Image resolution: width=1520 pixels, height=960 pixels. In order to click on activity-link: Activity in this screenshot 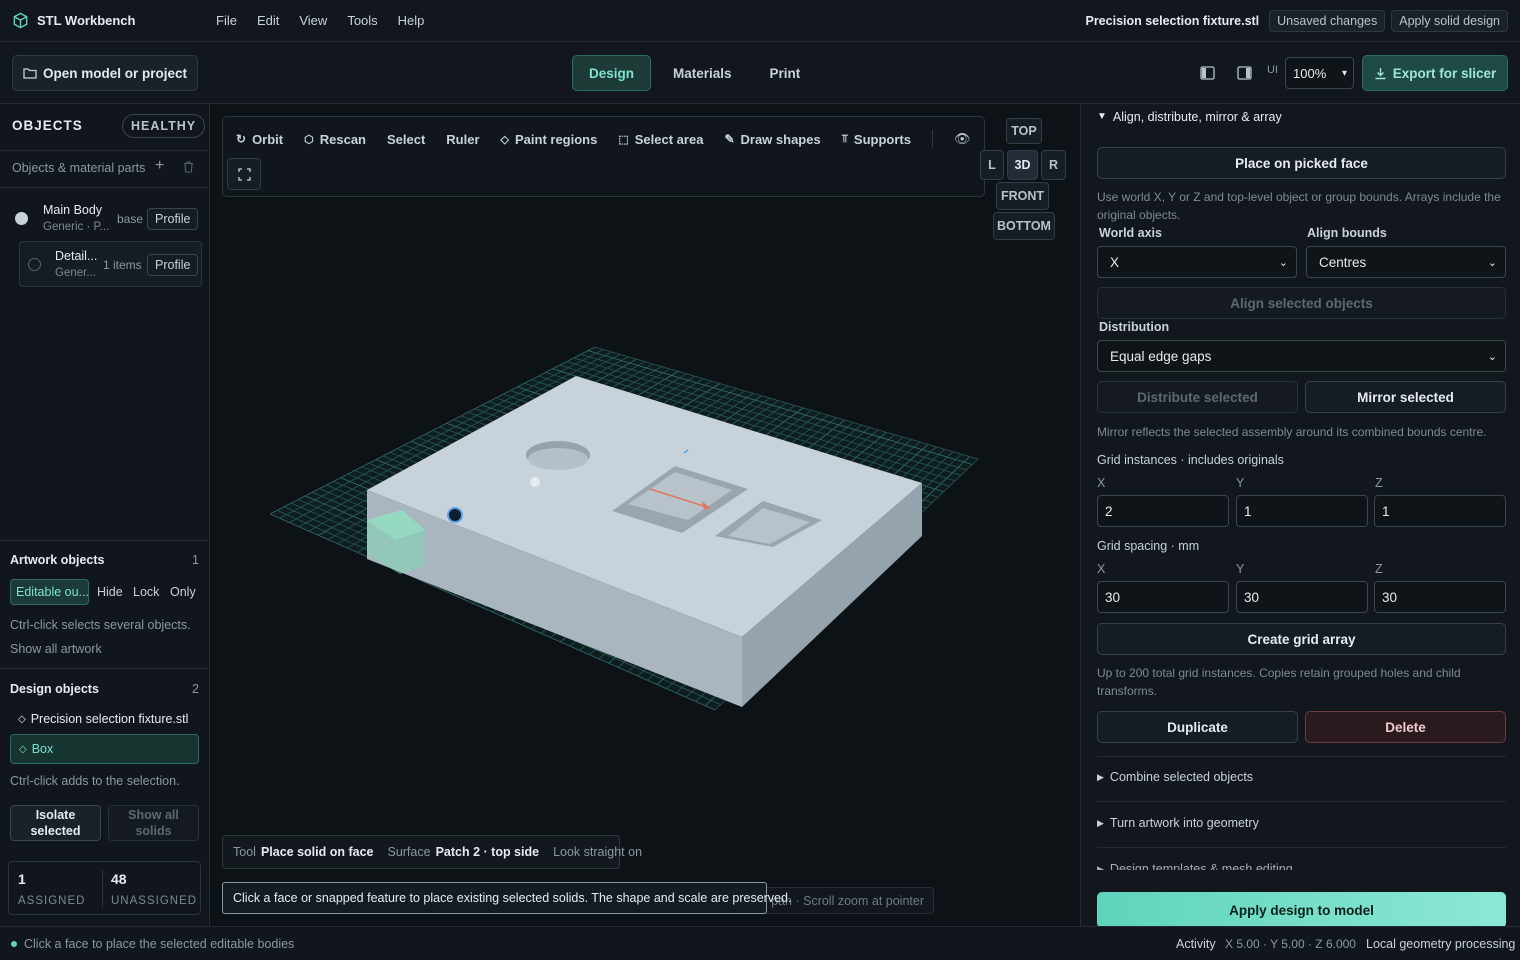, I will do `click(1196, 944)`.